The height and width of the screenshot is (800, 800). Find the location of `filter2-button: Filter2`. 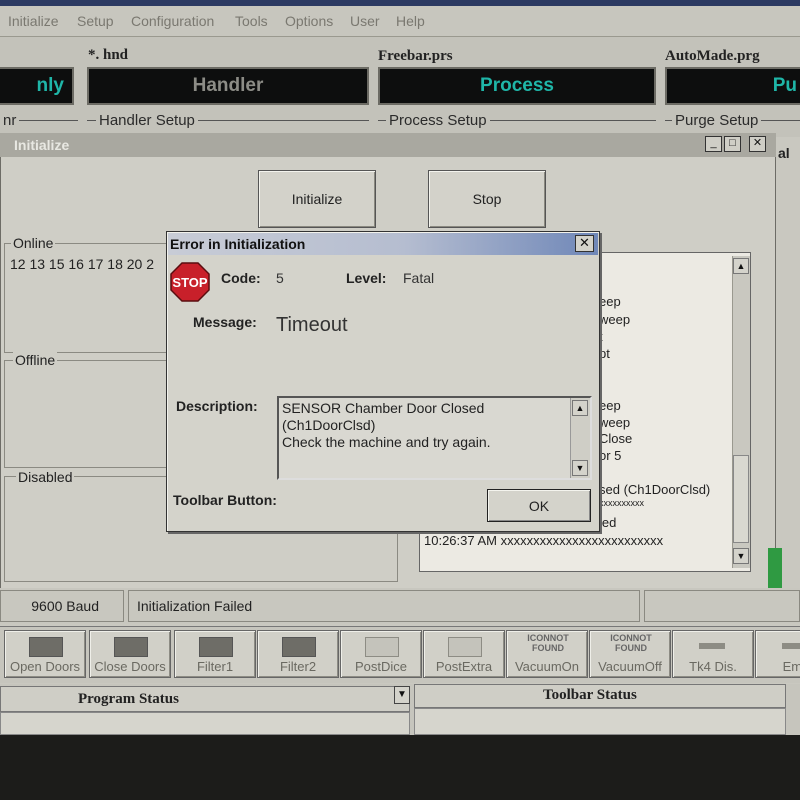

filter2-button: Filter2 is located at coordinates (298, 654).